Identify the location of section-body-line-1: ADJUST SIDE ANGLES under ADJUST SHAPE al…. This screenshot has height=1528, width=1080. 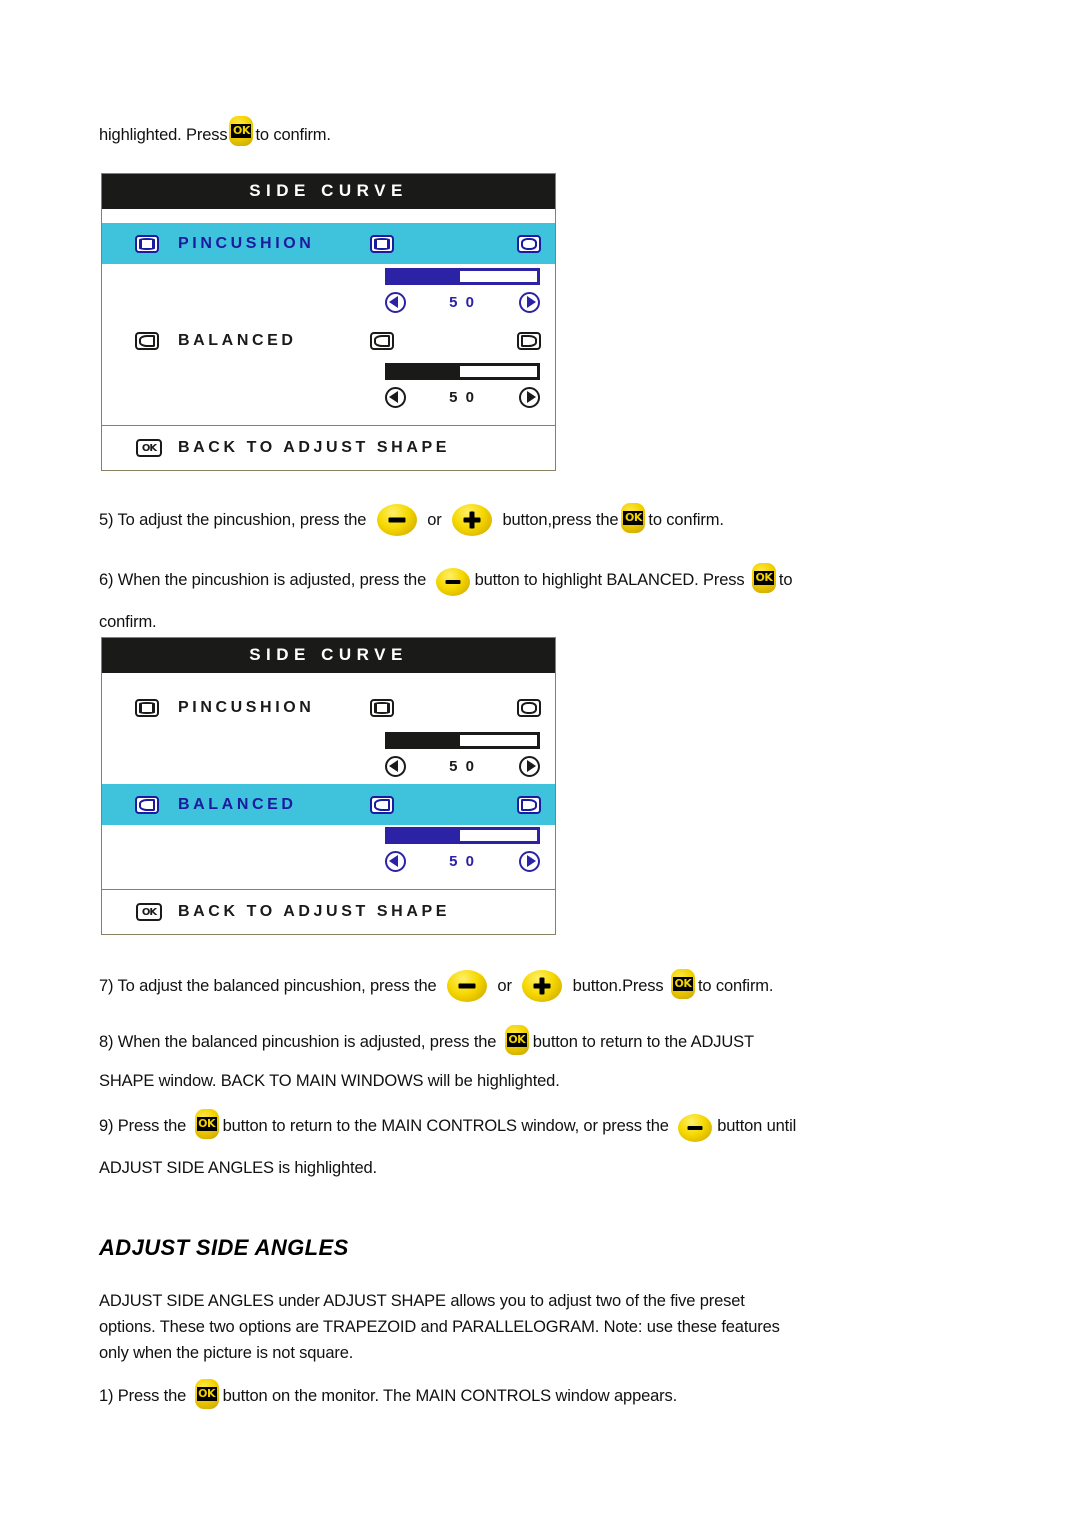
(422, 1301).